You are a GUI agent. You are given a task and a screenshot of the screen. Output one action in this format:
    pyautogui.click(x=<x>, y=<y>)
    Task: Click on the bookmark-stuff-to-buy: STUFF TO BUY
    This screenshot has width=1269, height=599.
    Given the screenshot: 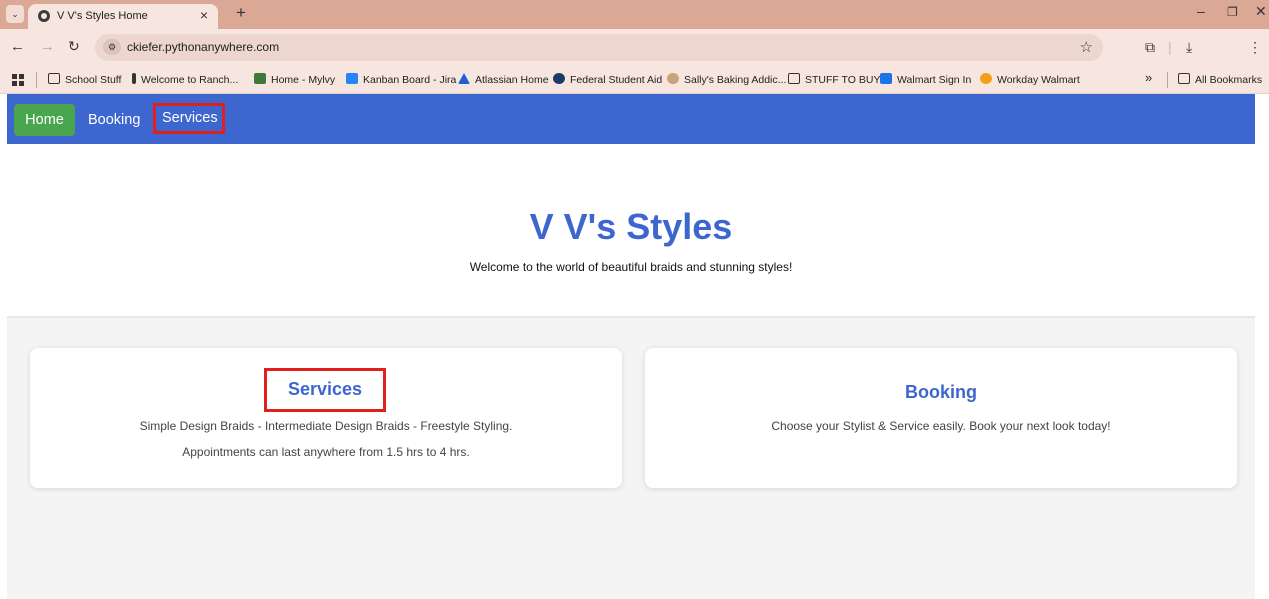 What is the action you would take?
    pyautogui.click(x=834, y=79)
    